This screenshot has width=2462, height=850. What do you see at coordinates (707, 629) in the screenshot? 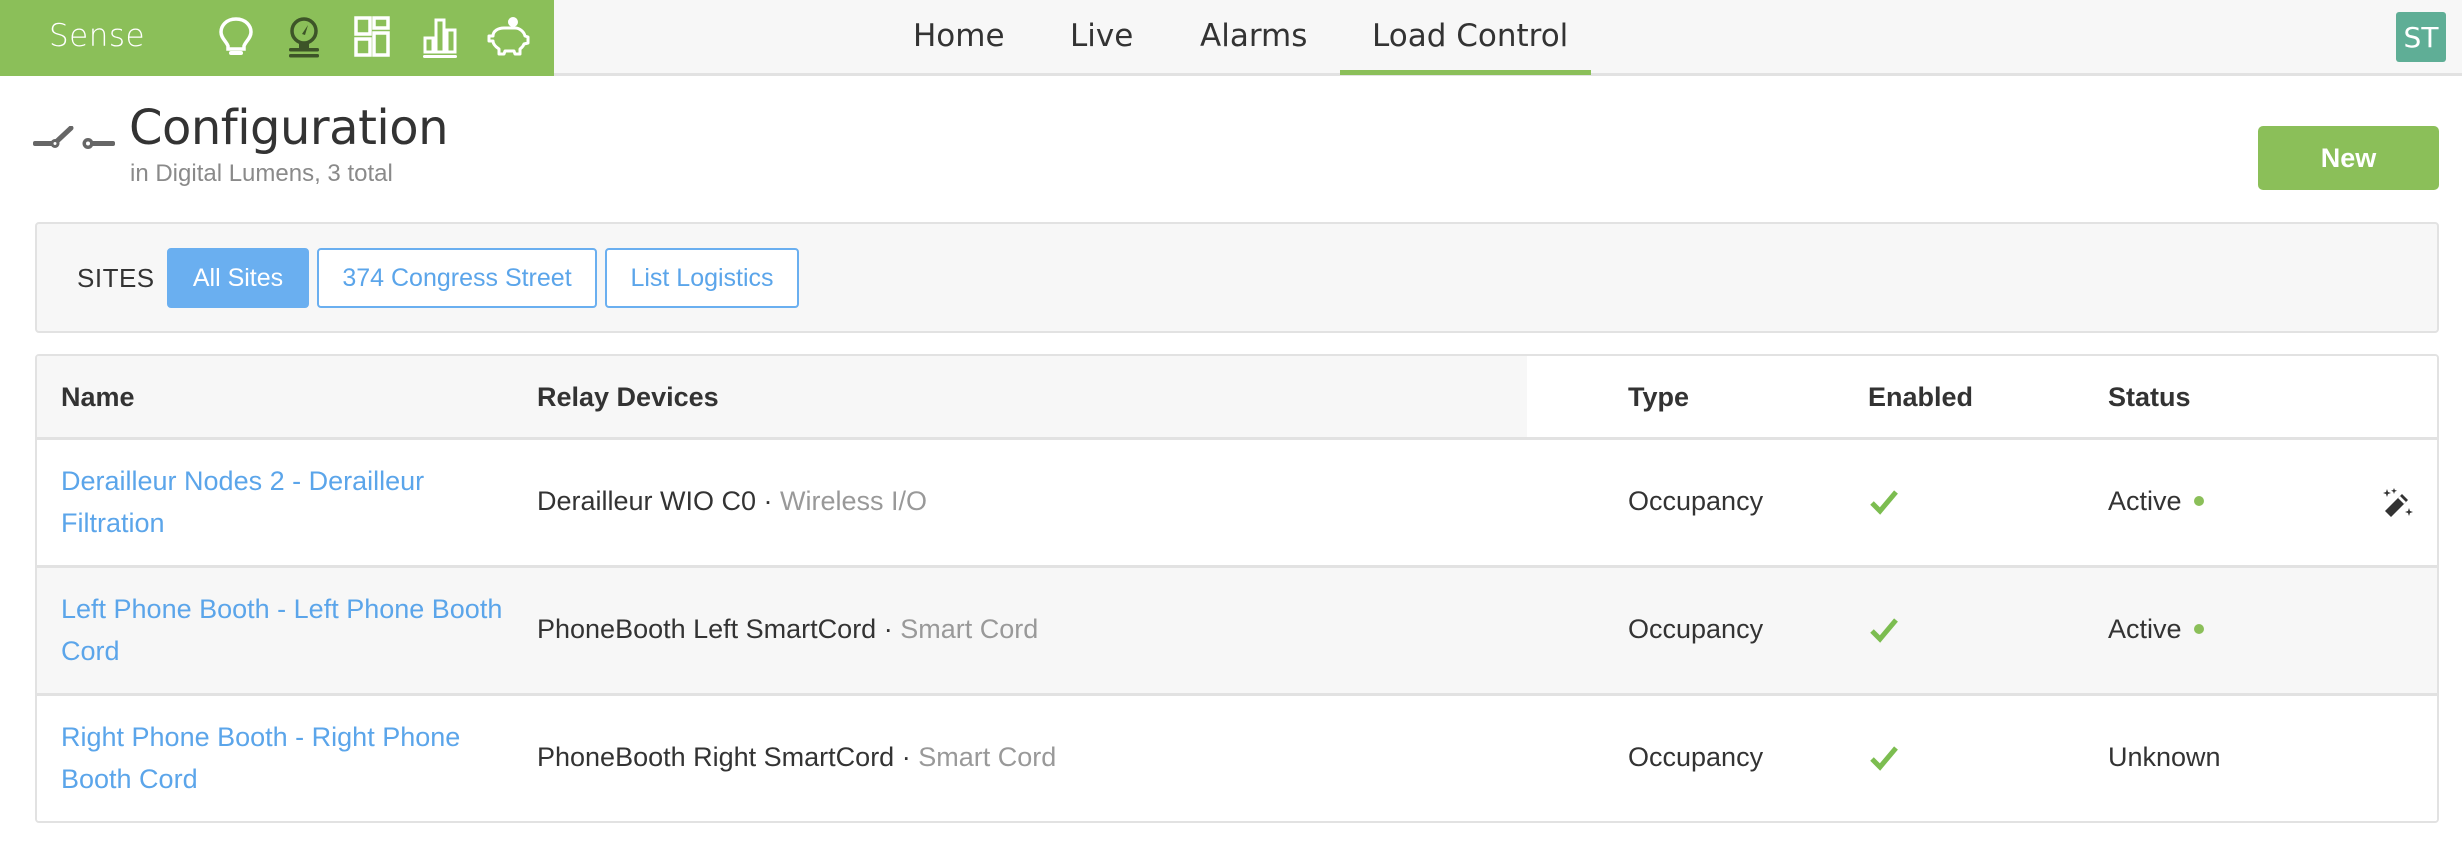
I see `relay-device-name: PhoneBooth Left SmartCord` at bounding box center [707, 629].